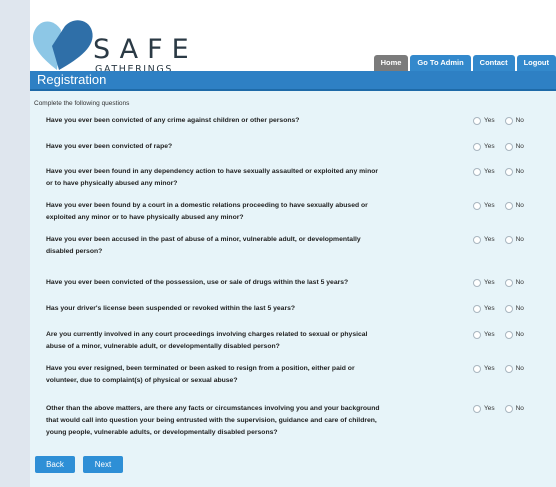 This screenshot has height=487, width=556. Describe the element at coordinates (55, 464) in the screenshot. I see `back-button: Back` at that location.